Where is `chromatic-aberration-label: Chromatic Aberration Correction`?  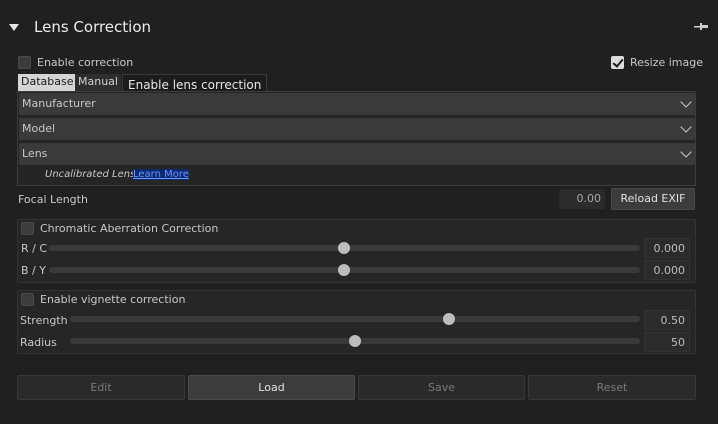 chromatic-aberration-label: Chromatic Aberration Correction is located at coordinates (129, 228).